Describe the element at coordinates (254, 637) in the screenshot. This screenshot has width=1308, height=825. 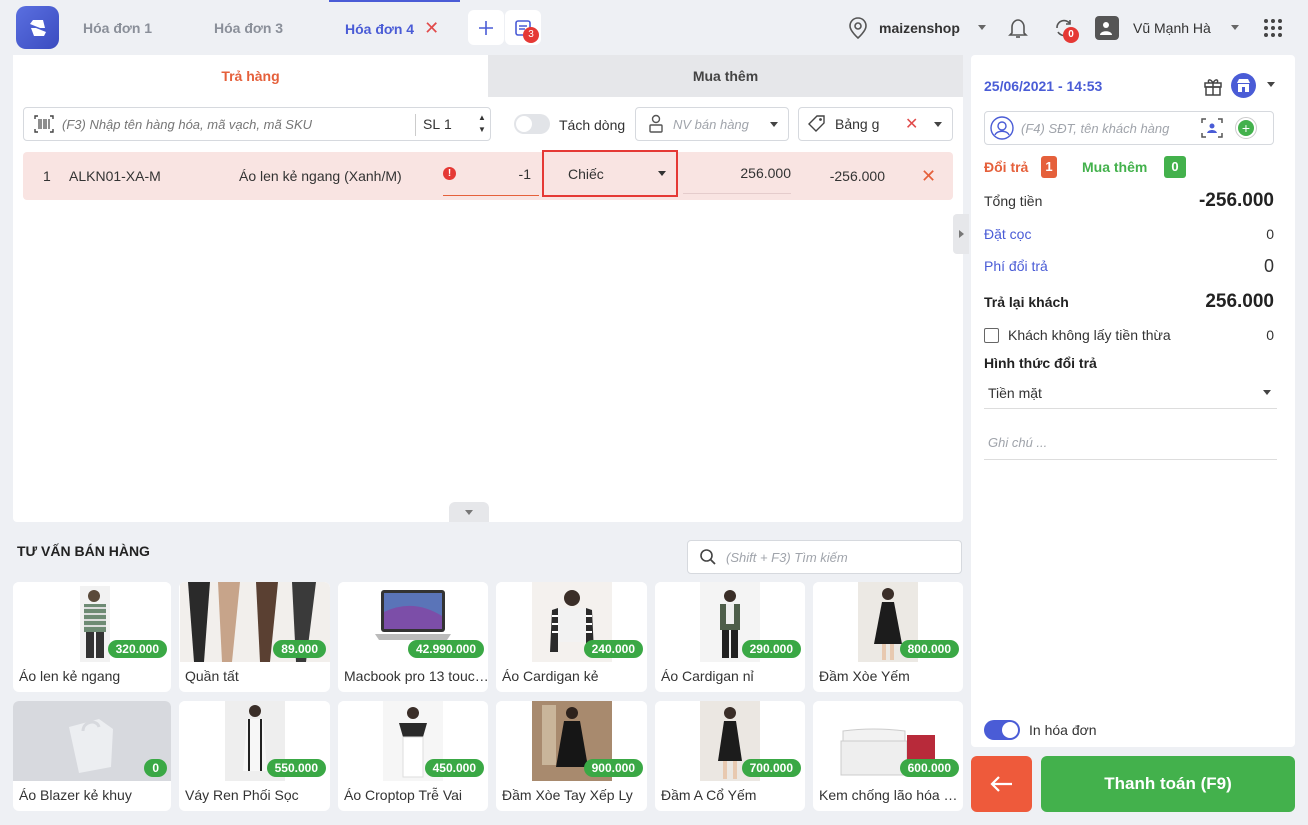
I see `product-card: 89.000 Quần tất` at that location.